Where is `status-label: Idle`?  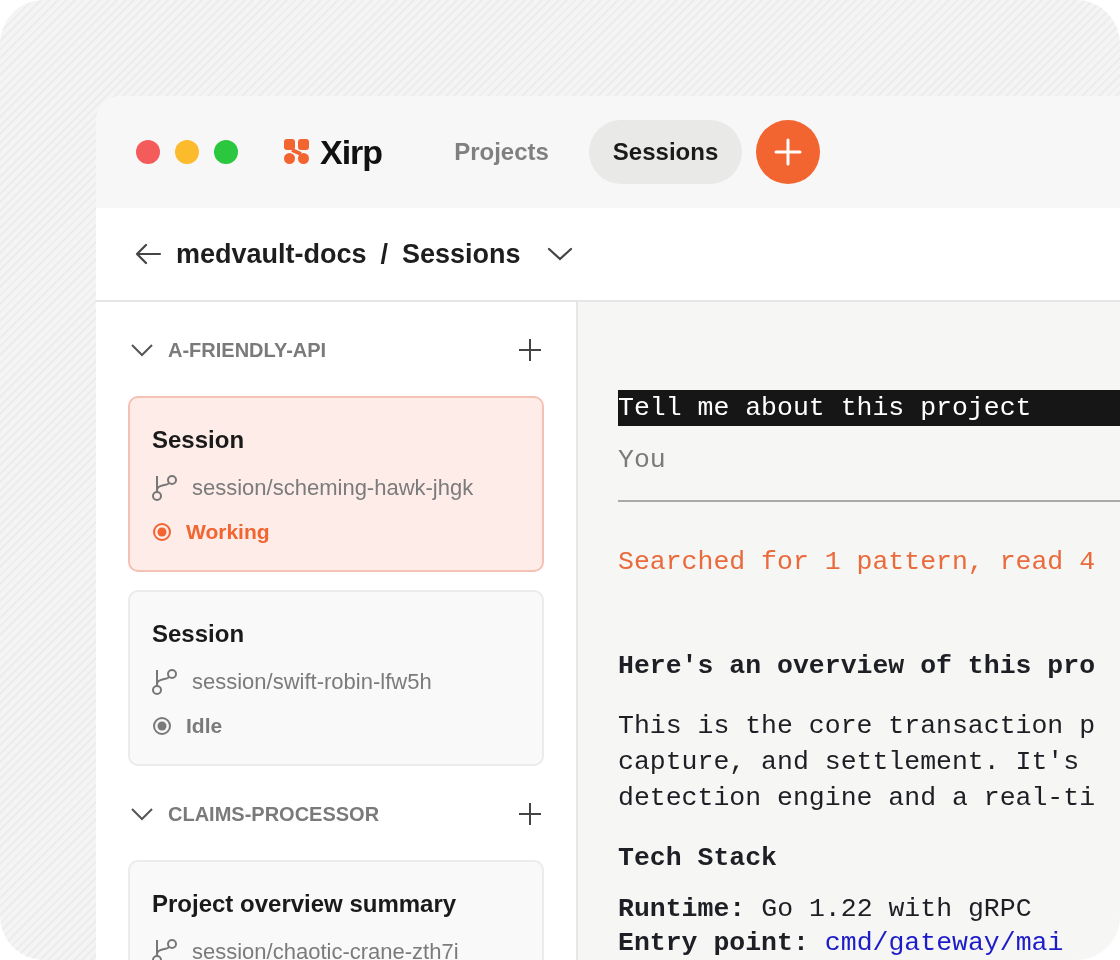
status-label: Idle is located at coordinates (187, 726).